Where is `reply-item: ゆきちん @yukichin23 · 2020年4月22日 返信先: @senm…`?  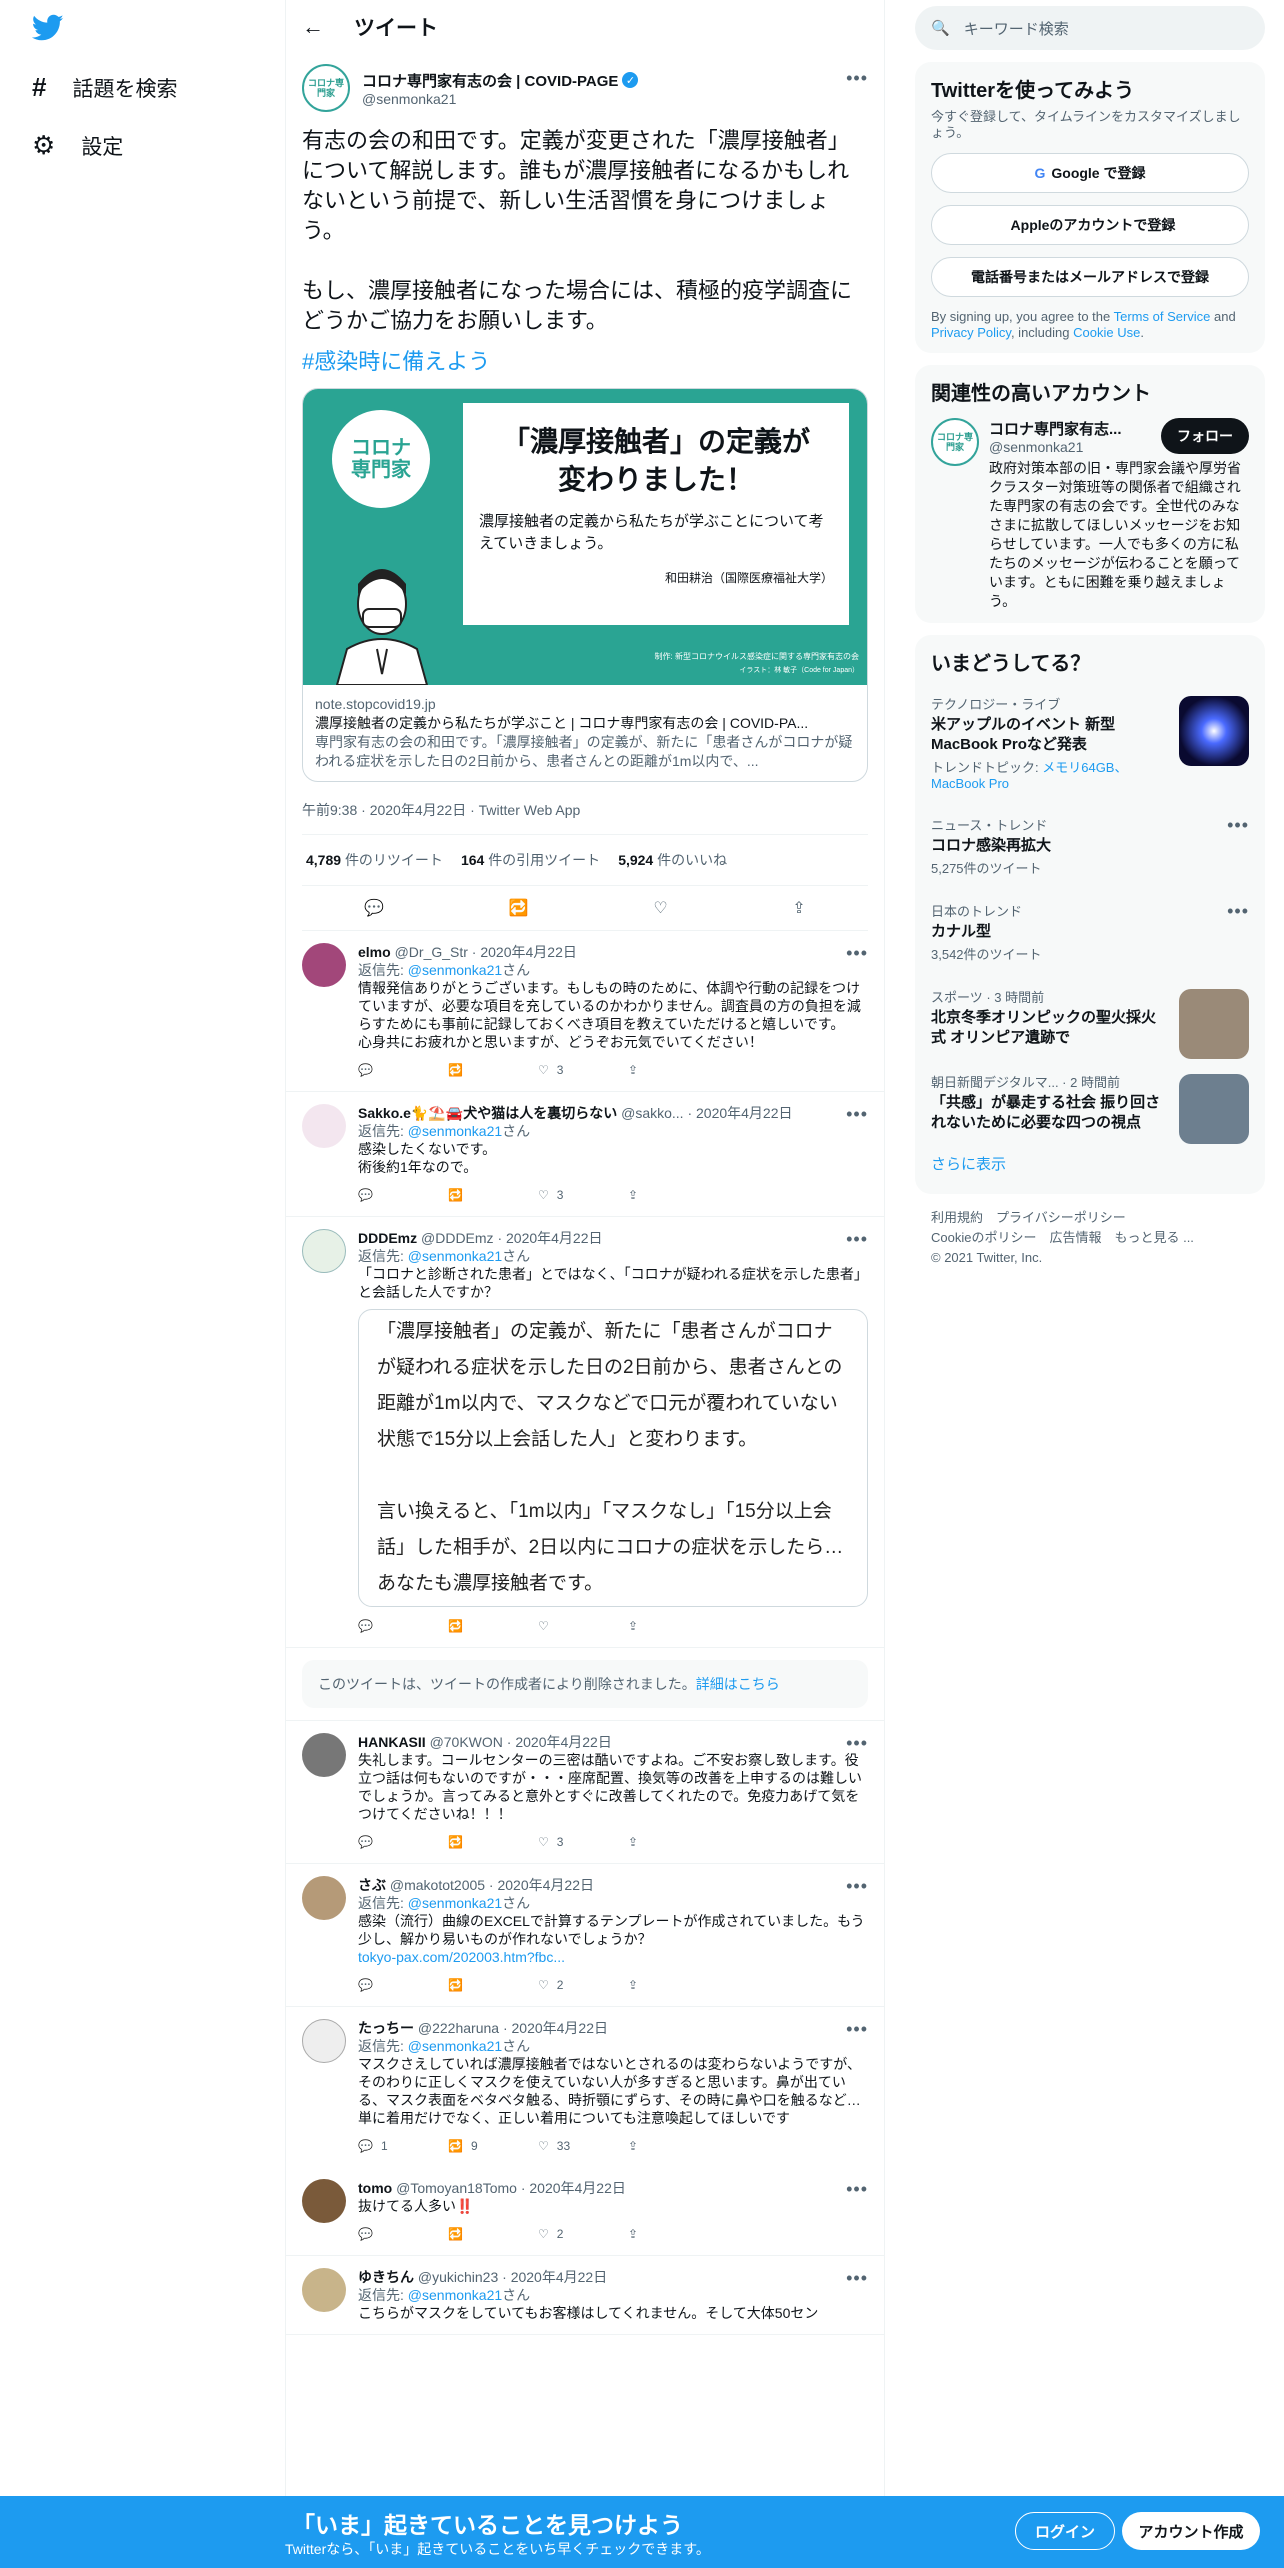 reply-item: ゆきちん @yukichin23 · 2020年4月22日 返信先: @senm… is located at coordinates (585, 2295).